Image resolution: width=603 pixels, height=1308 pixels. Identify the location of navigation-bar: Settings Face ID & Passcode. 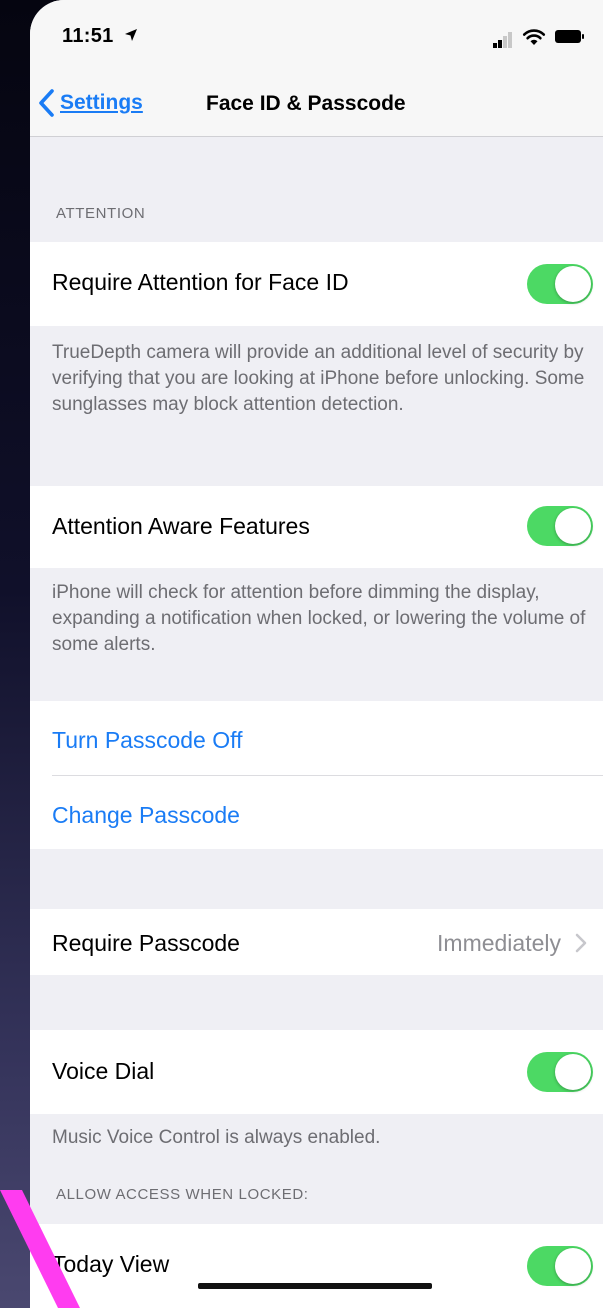
(316, 103).